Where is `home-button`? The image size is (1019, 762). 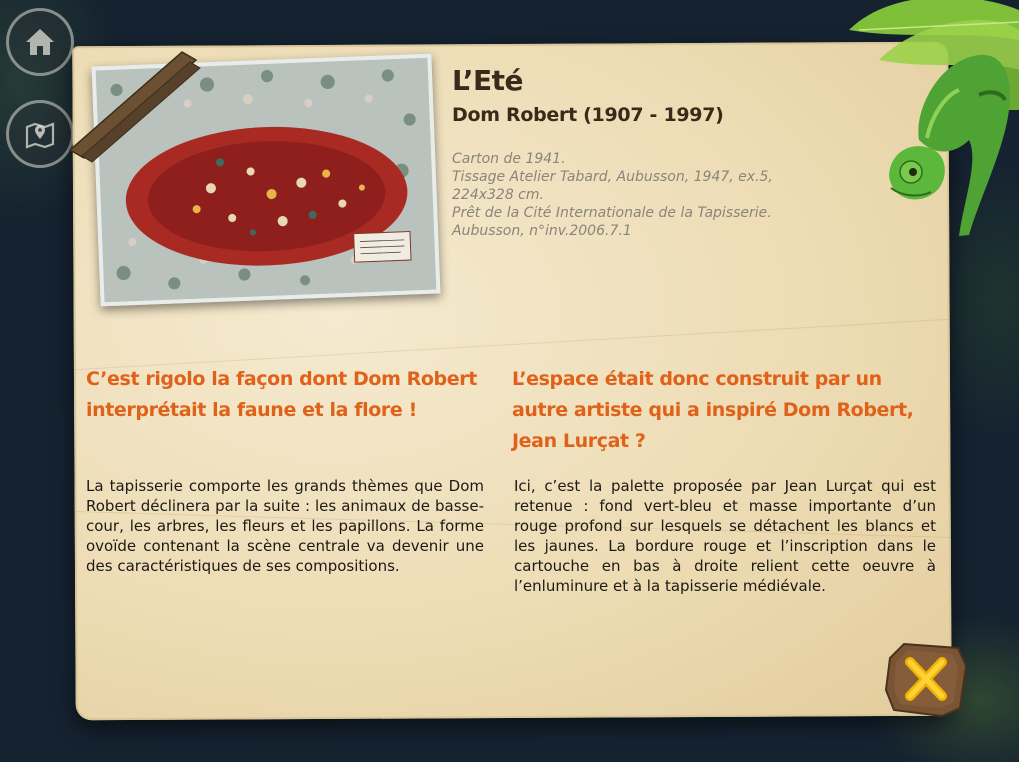 home-button is located at coordinates (40, 42).